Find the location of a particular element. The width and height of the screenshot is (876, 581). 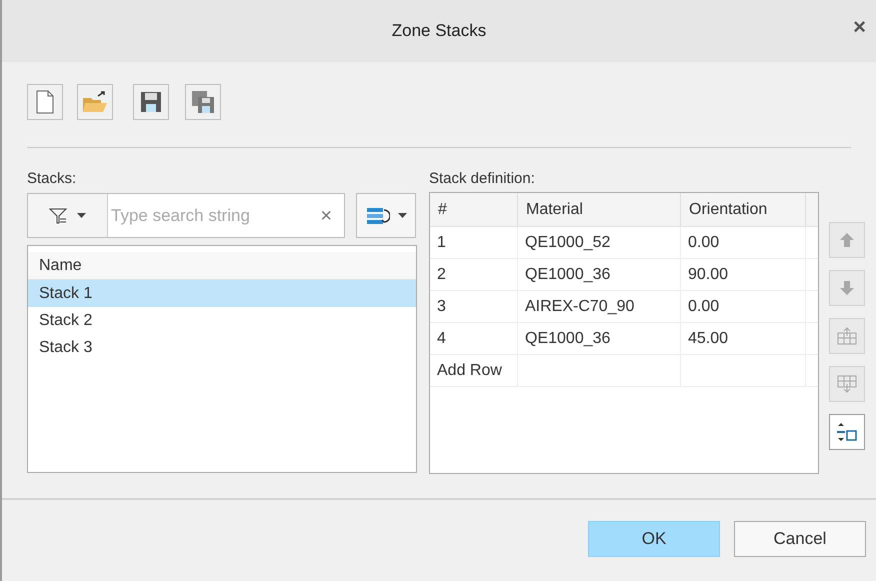

table-cell: 90.00 is located at coordinates (743, 274).